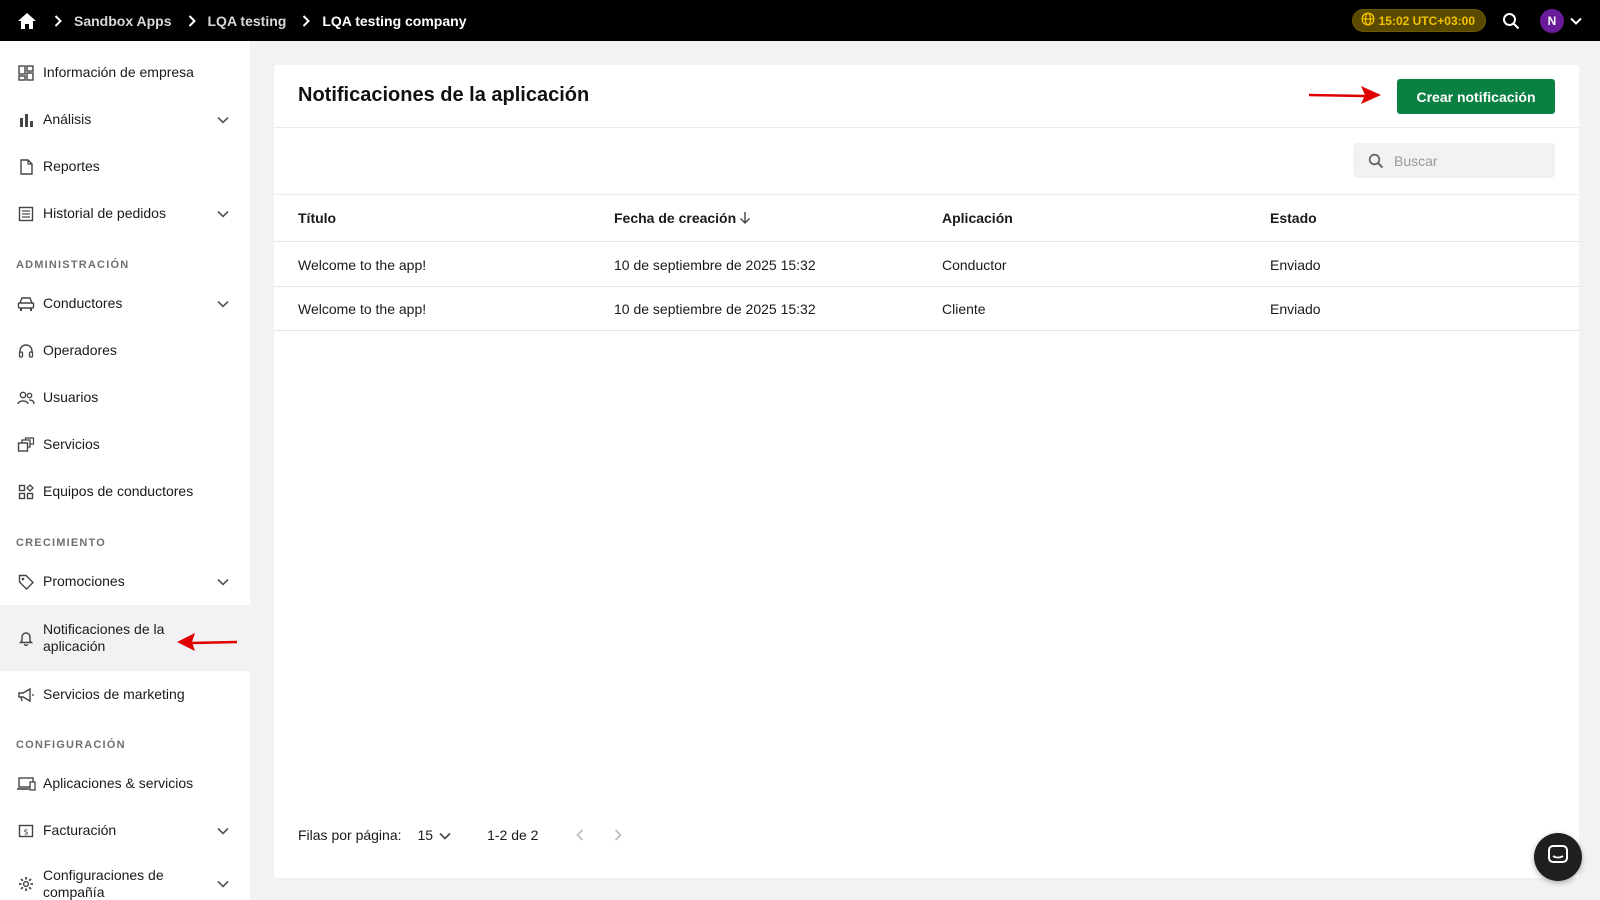  I want to click on dashboard-icon, so click(26, 73).